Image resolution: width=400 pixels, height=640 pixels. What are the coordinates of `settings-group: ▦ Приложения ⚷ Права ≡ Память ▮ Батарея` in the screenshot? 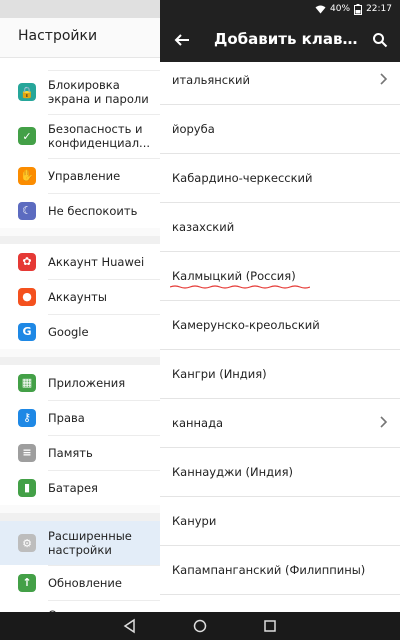 It's located at (80, 435).